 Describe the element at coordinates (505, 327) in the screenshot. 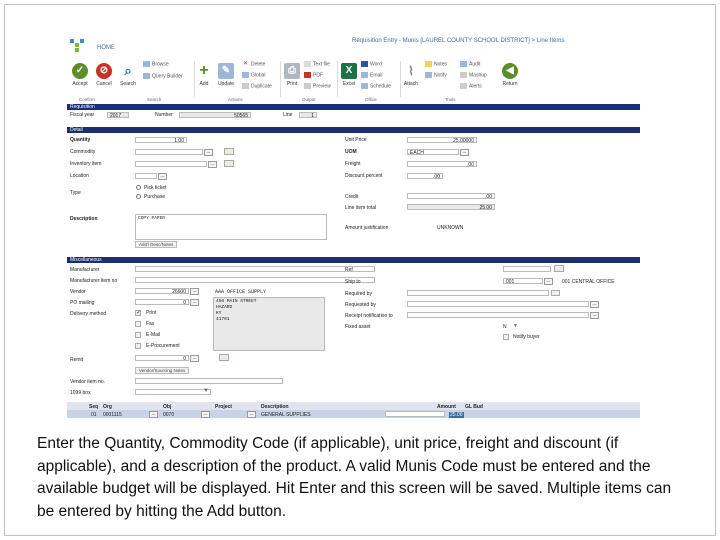

I see `fixed-asset-value: N` at that location.